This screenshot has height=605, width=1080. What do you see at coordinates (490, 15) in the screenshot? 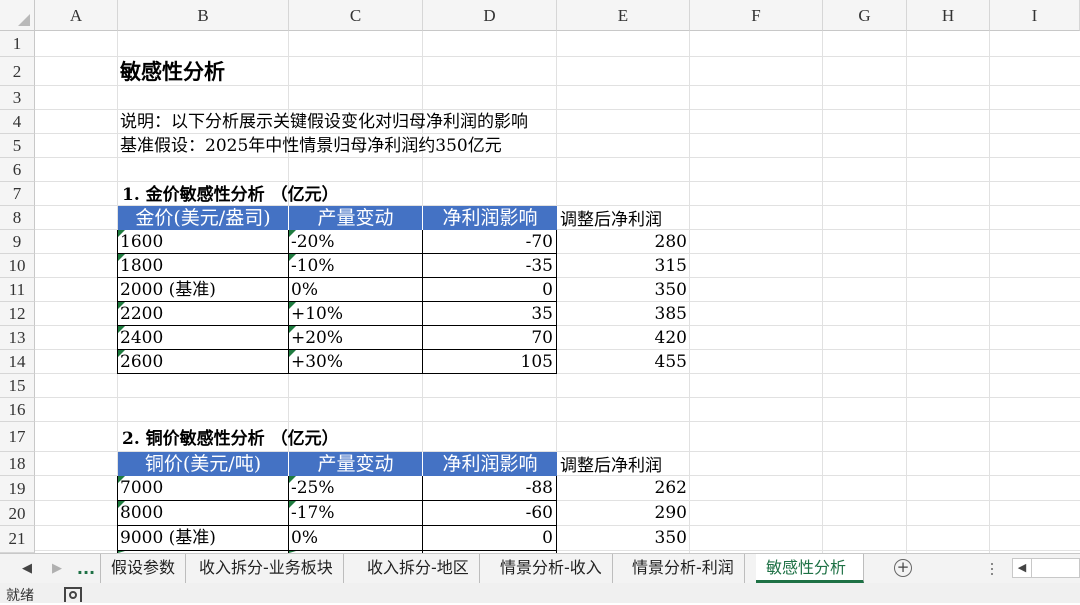
I see `column-header-d: D` at bounding box center [490, 15].